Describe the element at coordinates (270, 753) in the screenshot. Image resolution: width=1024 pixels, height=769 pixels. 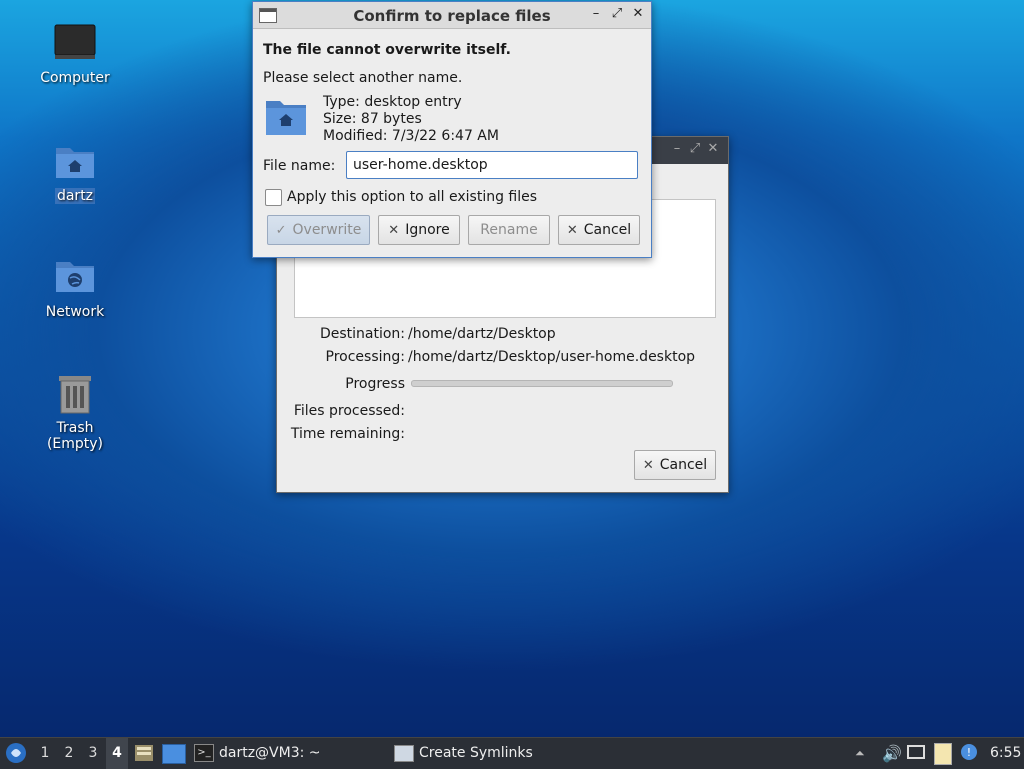
I see `task-terminal-label: dartz@VM3: ~` at that location.